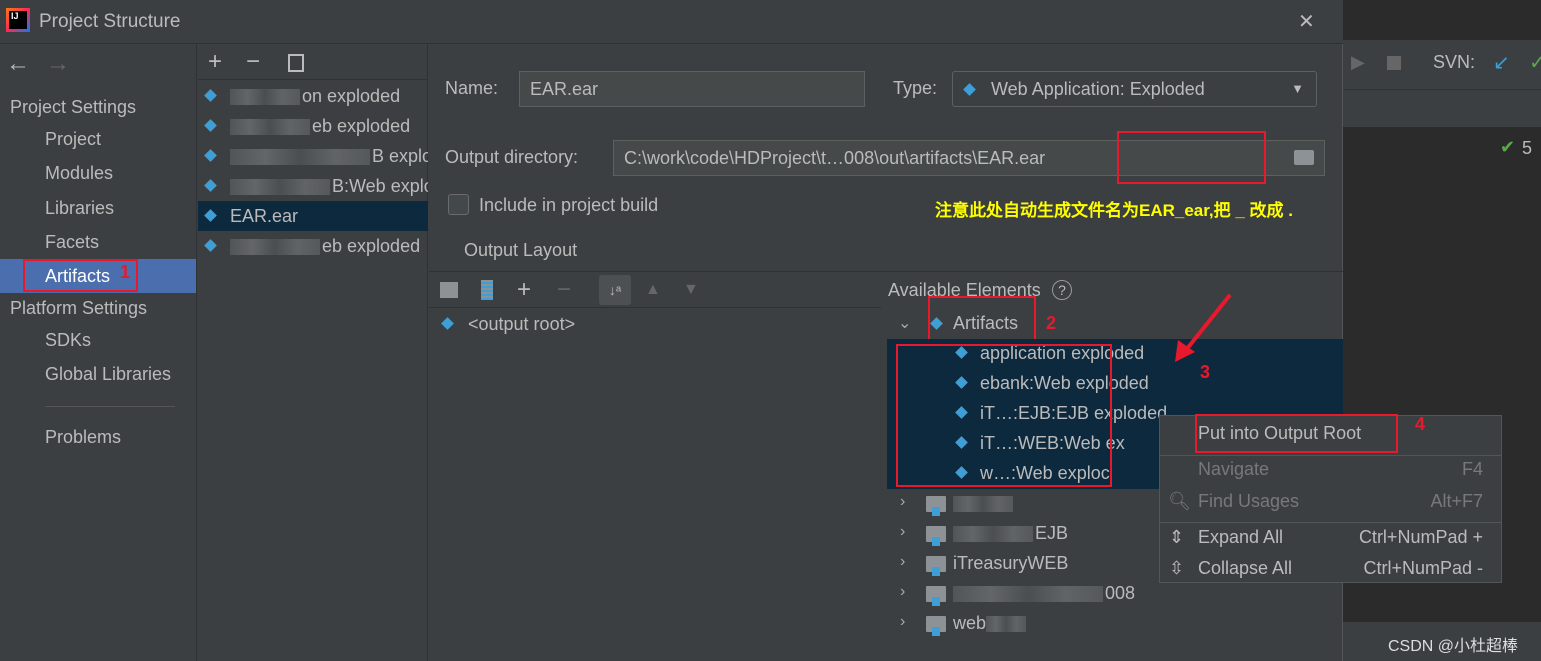 Image resolution: width=1541 pixels, height=661 pixels. What do you see at coordinates (447, 323) in the screenshot?
I see `artifact-icon` at bounding box center [447, 323].